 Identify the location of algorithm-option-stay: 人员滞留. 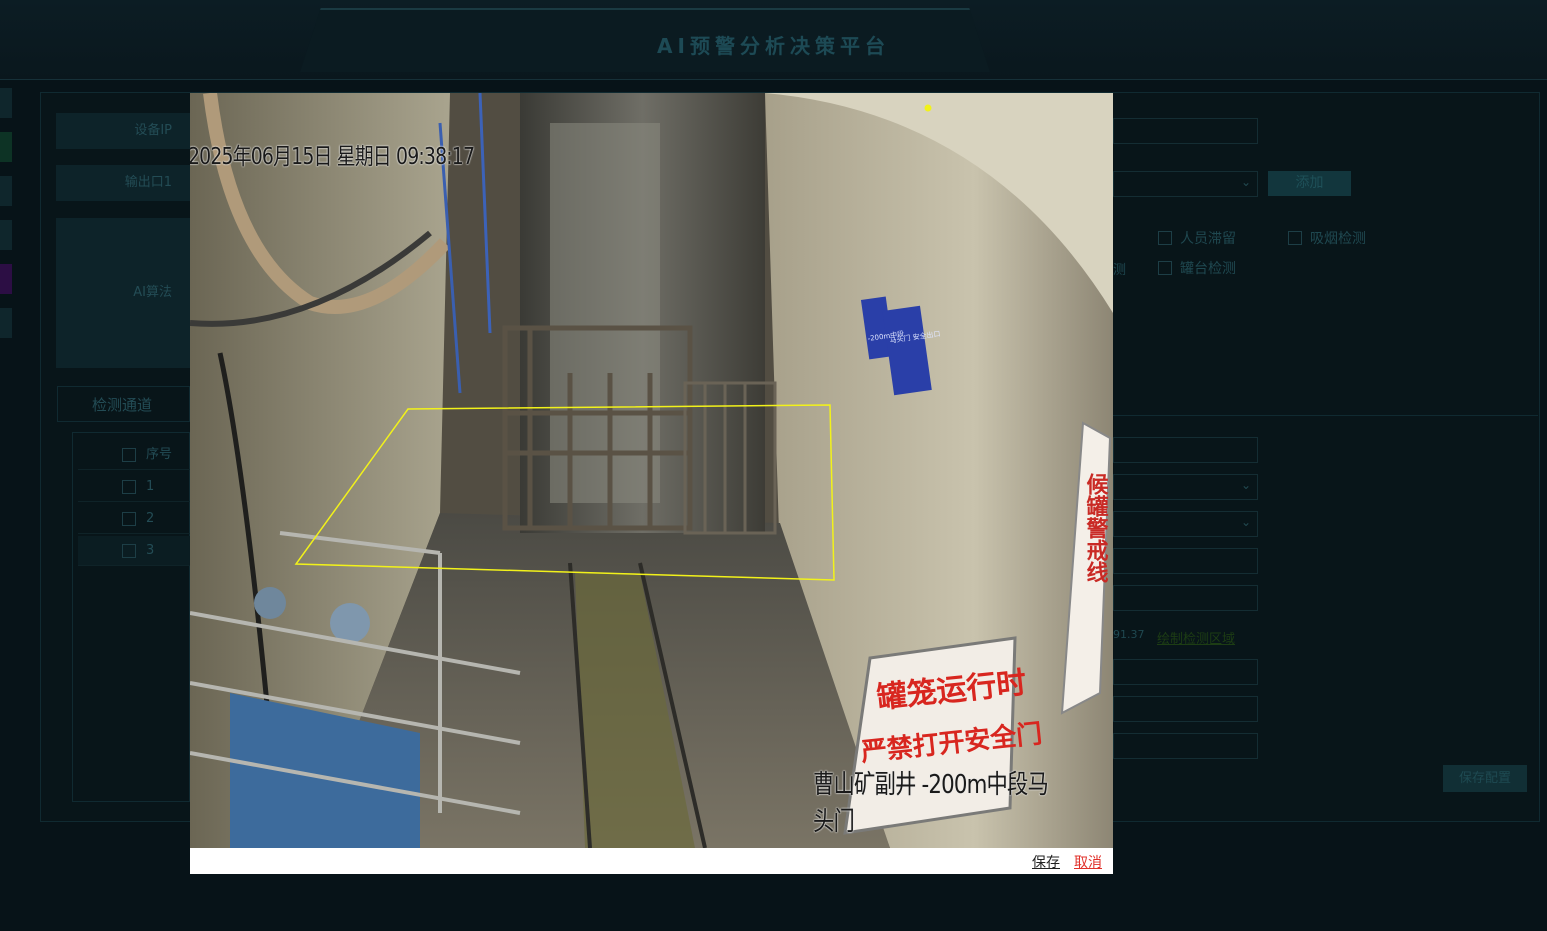
(1197, 238).